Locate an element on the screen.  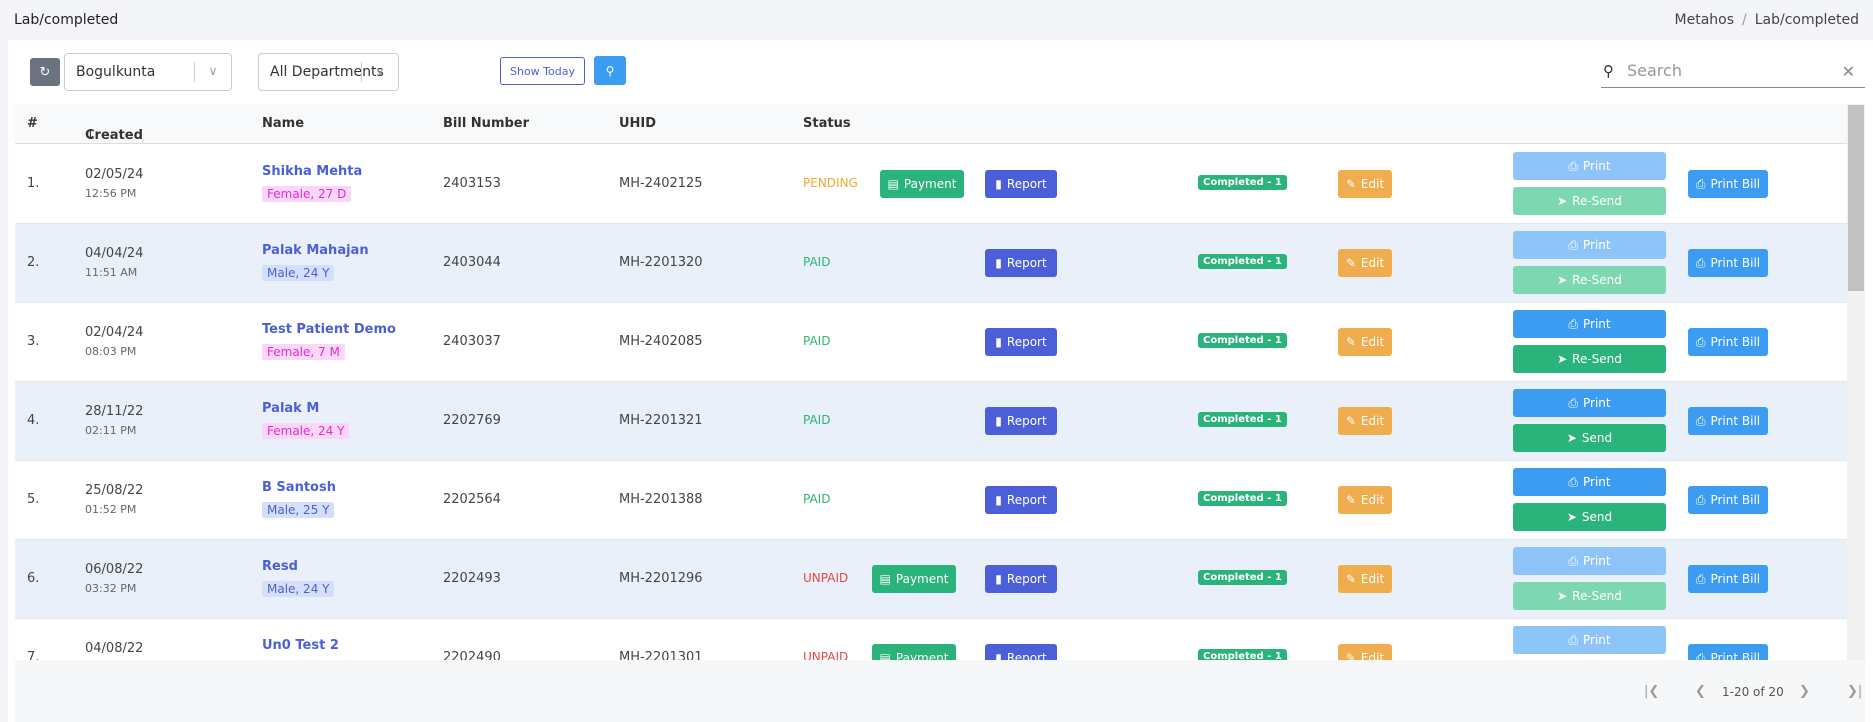
refresh-button: ↻ is located at coordinates (45, 72).